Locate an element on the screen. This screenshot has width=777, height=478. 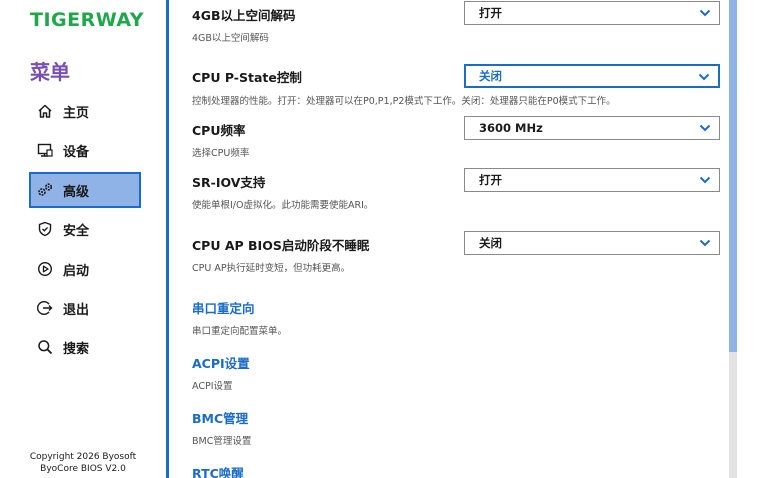
shield-icon is located at coordinates (45, 229).